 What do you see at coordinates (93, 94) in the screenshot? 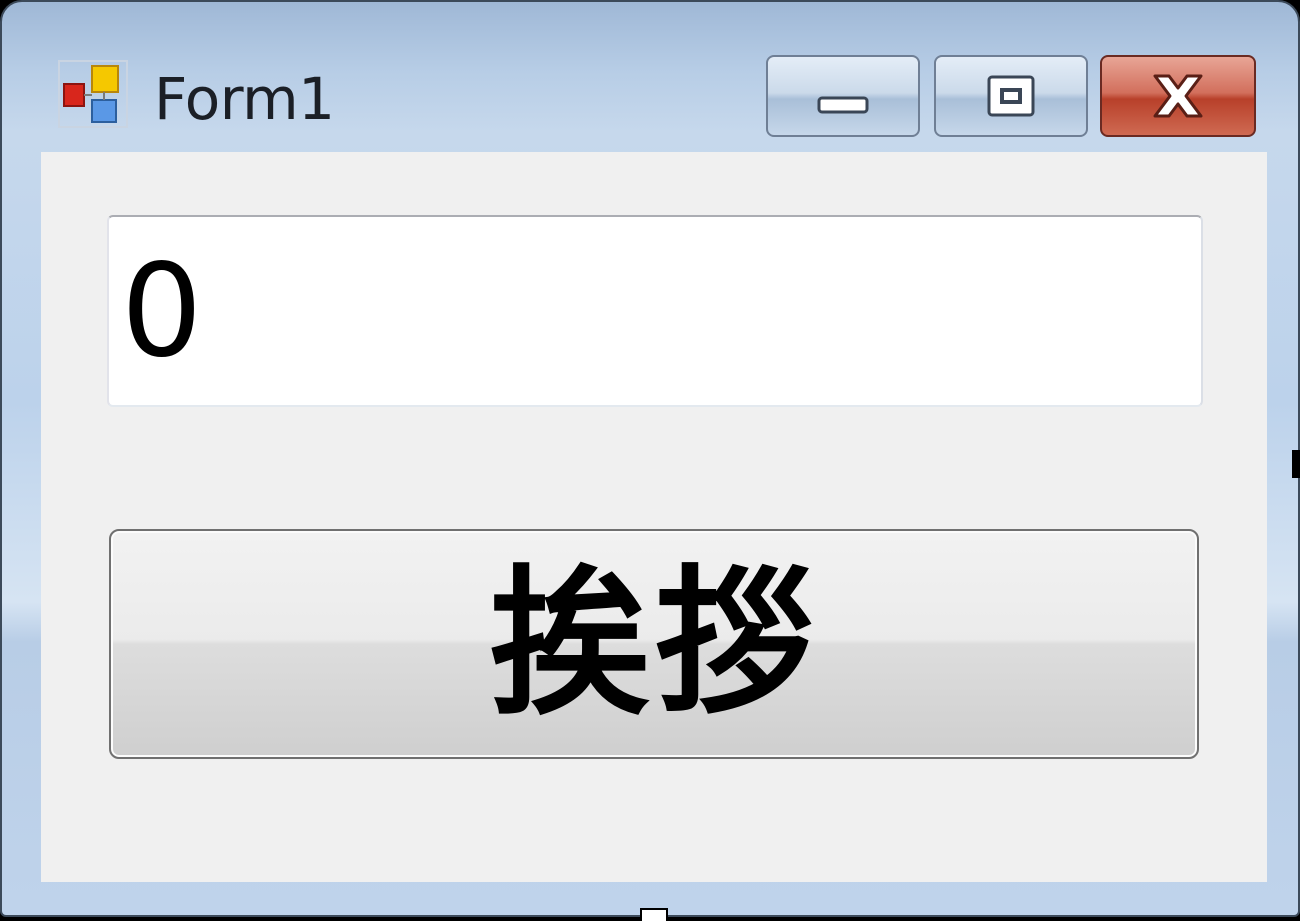
I see `app-icon` at bounding box center [93, 94].